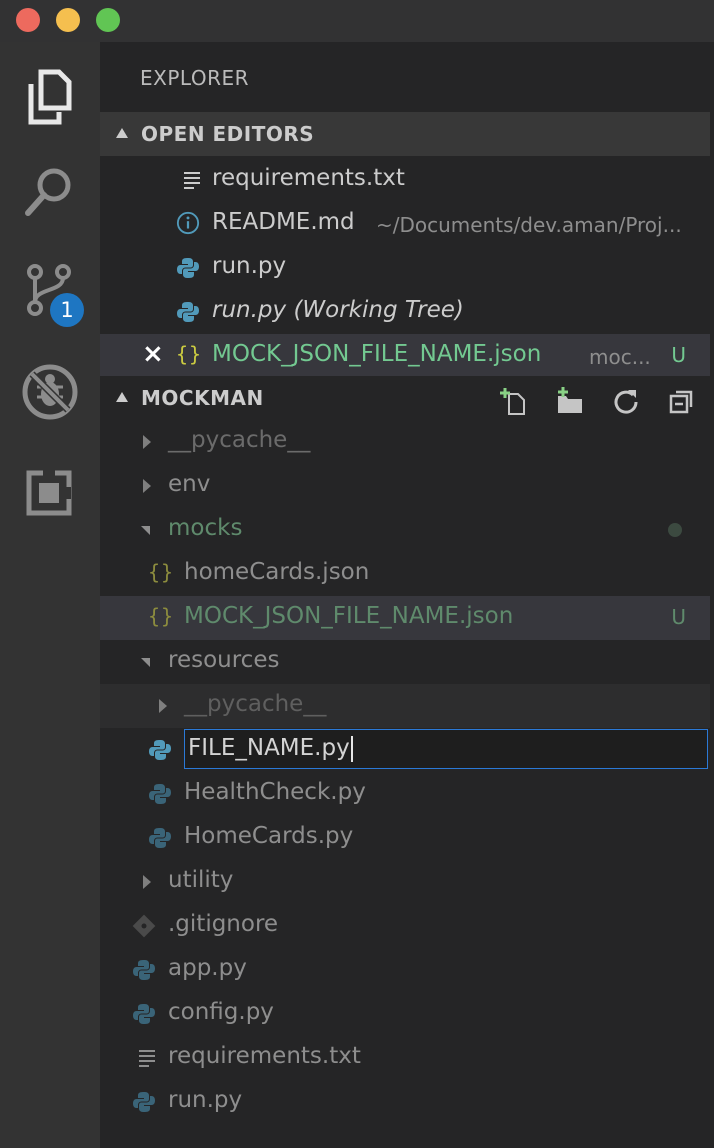 The image size is (714, 1148). What do you see at coordinates (269, 748) in the screenshot?
I see `input-value: FILE_NAME.py` at bounding box center [269, 748].